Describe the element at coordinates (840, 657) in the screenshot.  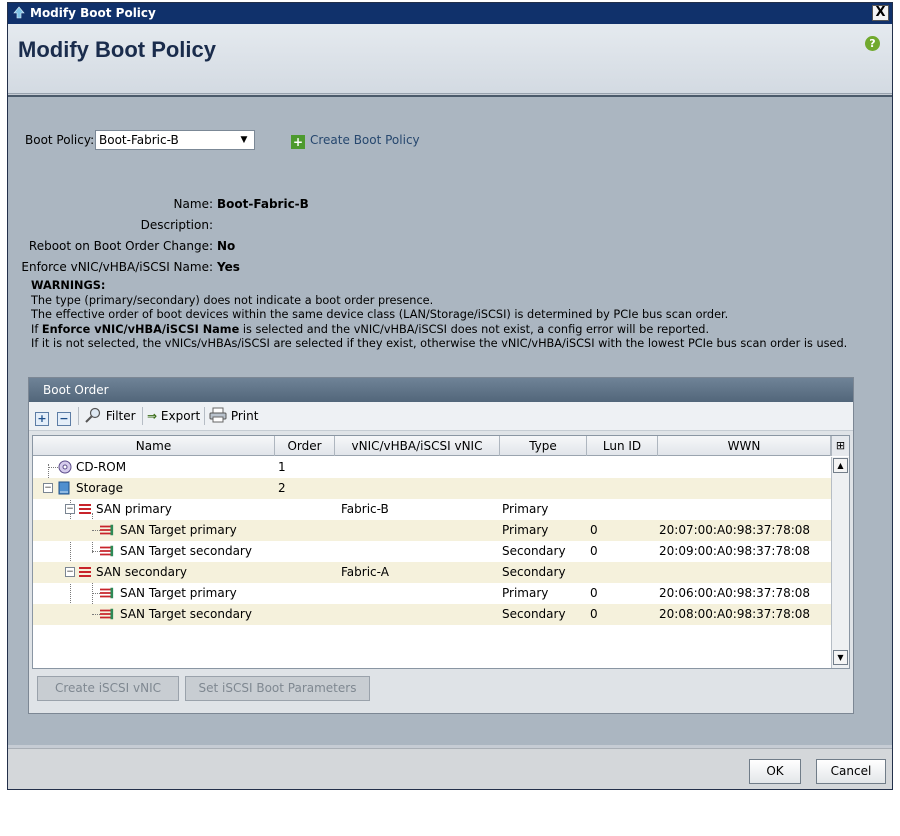
I see `scroll-down-icon: ▼` at that location.